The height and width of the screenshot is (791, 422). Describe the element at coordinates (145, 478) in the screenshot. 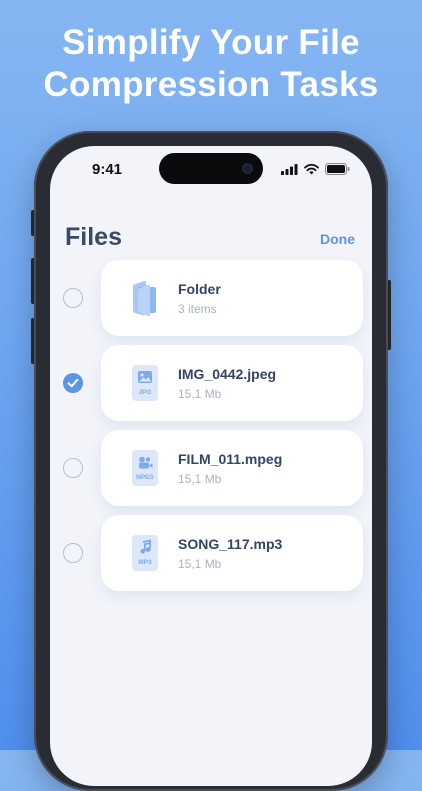

I see `file-type-label: MPEG` at that location.